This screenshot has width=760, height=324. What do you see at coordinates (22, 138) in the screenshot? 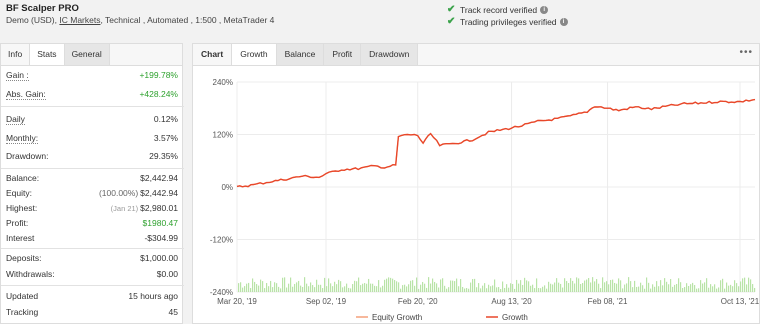
I see `monthly-label: Monthly:` at bounding box center [22, 138].